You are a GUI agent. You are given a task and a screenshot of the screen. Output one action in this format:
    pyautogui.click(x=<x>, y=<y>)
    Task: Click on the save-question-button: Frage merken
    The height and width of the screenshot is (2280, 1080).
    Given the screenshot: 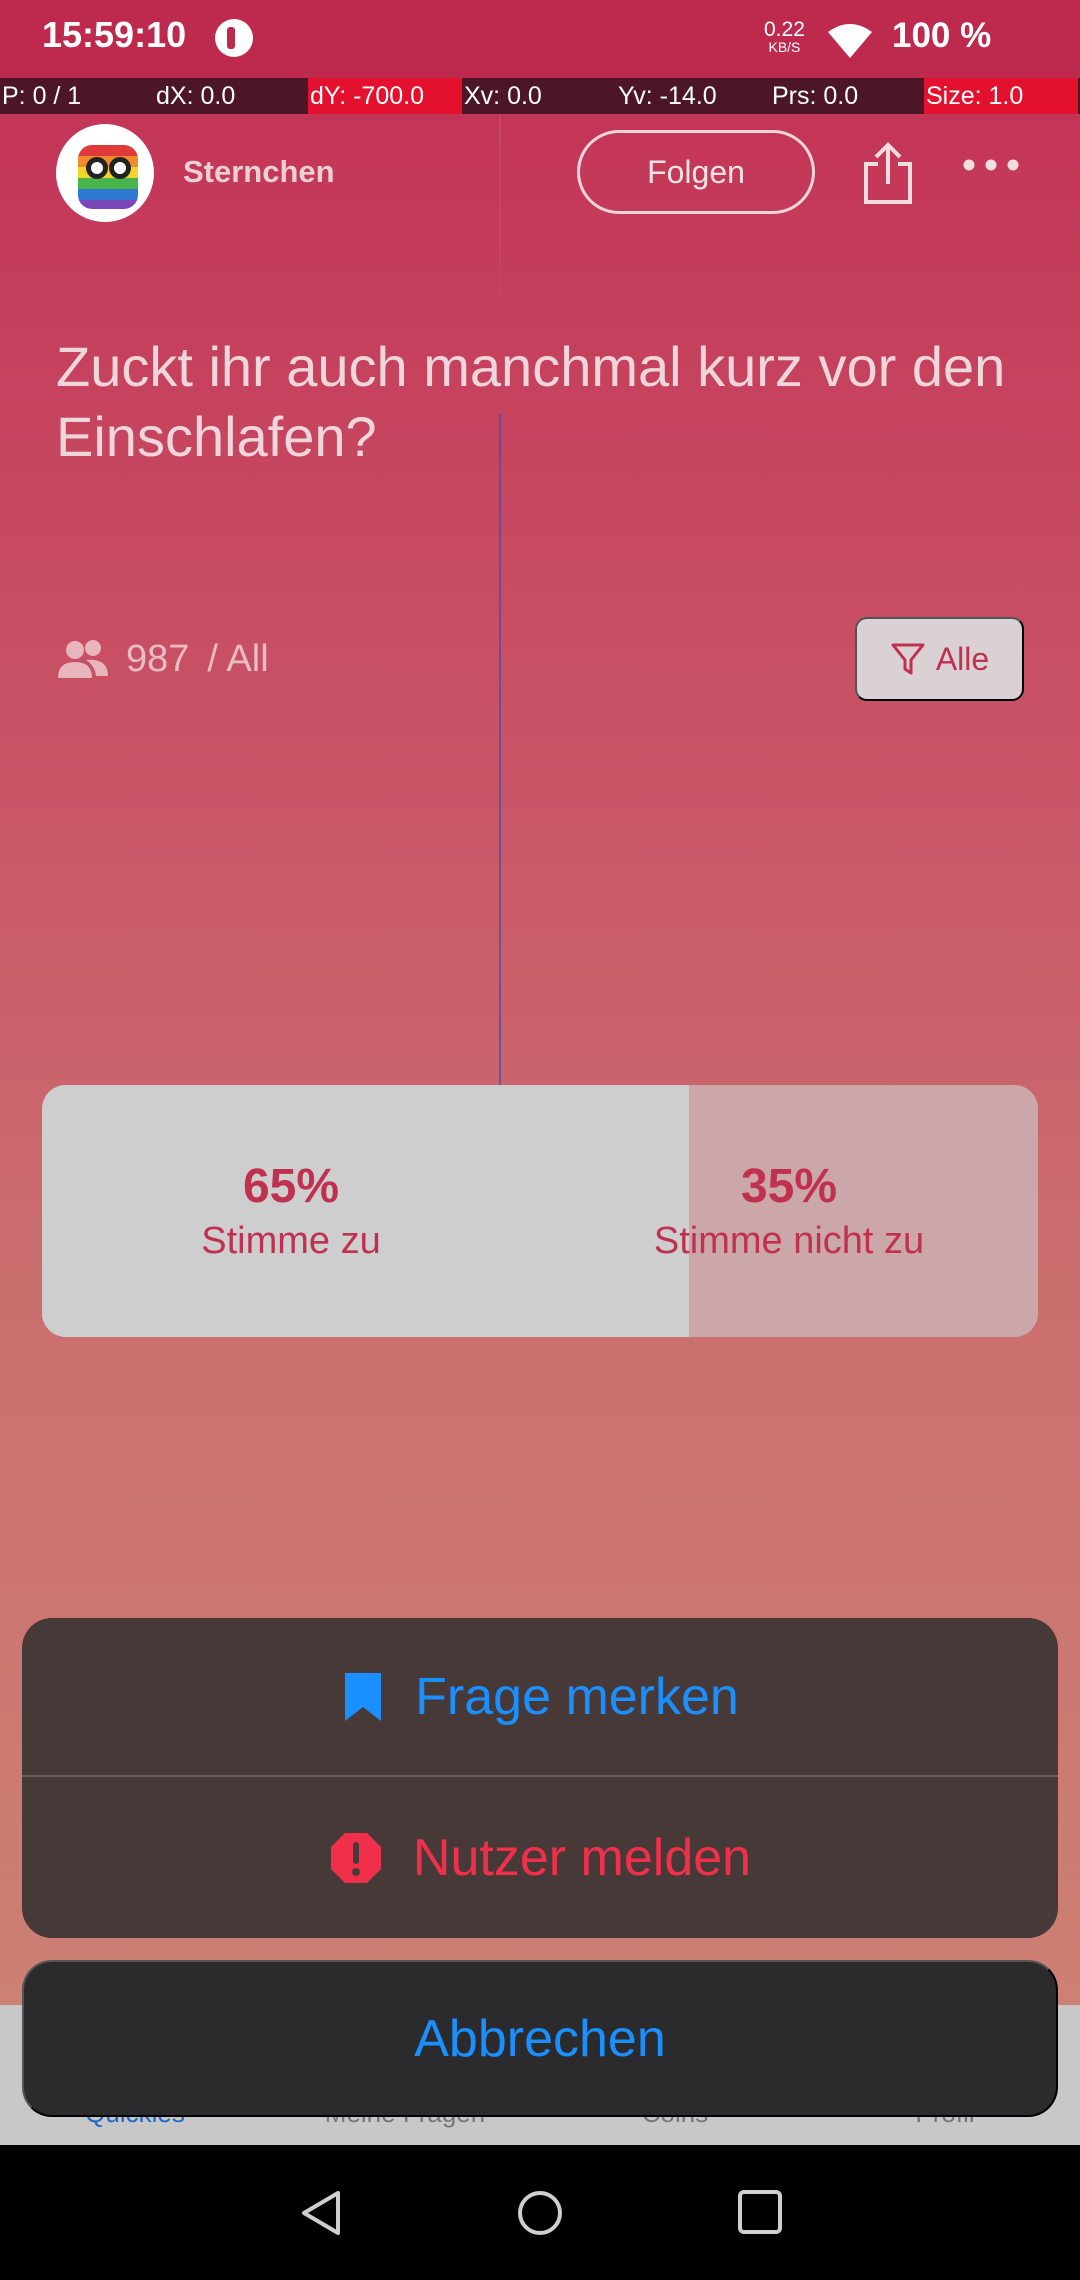 What is the action you would take?
    pyautogui.click(x=540, y=1697)
    